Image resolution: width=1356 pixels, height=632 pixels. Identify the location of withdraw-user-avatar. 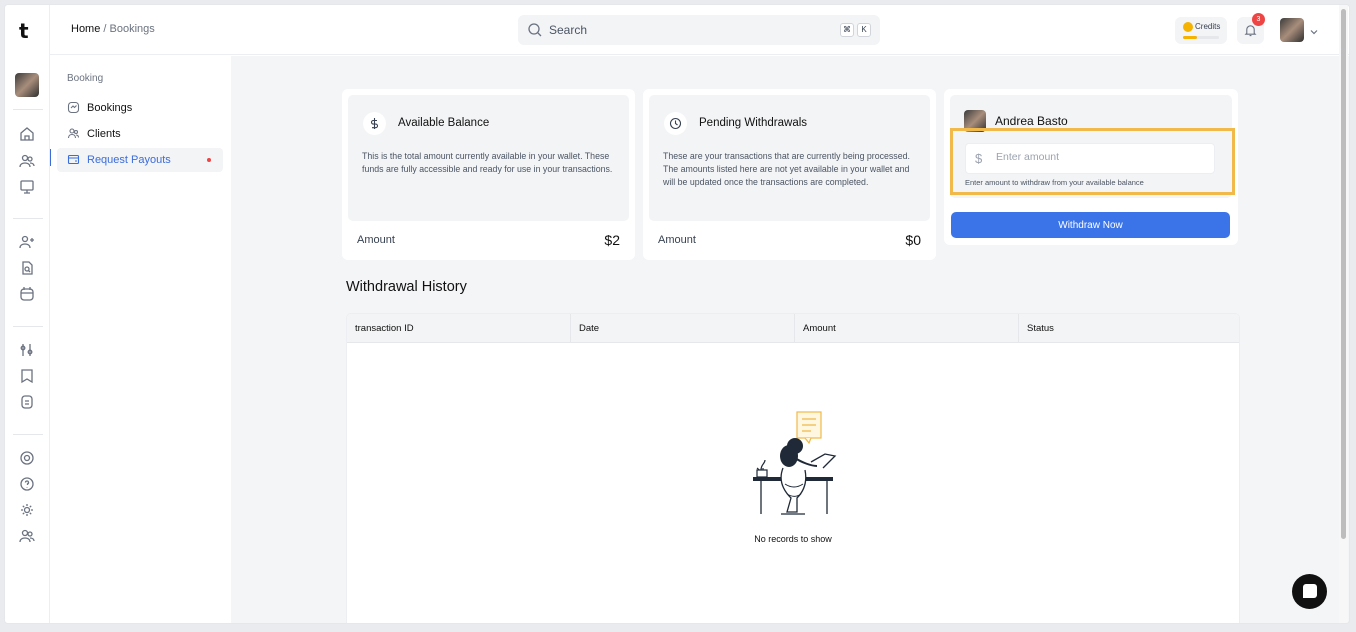
(975, 121).